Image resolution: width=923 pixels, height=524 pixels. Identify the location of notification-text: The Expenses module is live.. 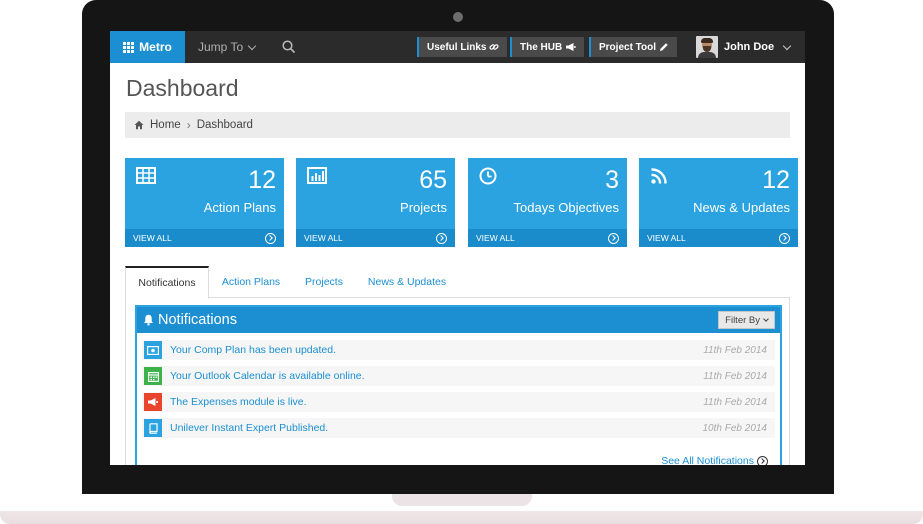
(238, 402).